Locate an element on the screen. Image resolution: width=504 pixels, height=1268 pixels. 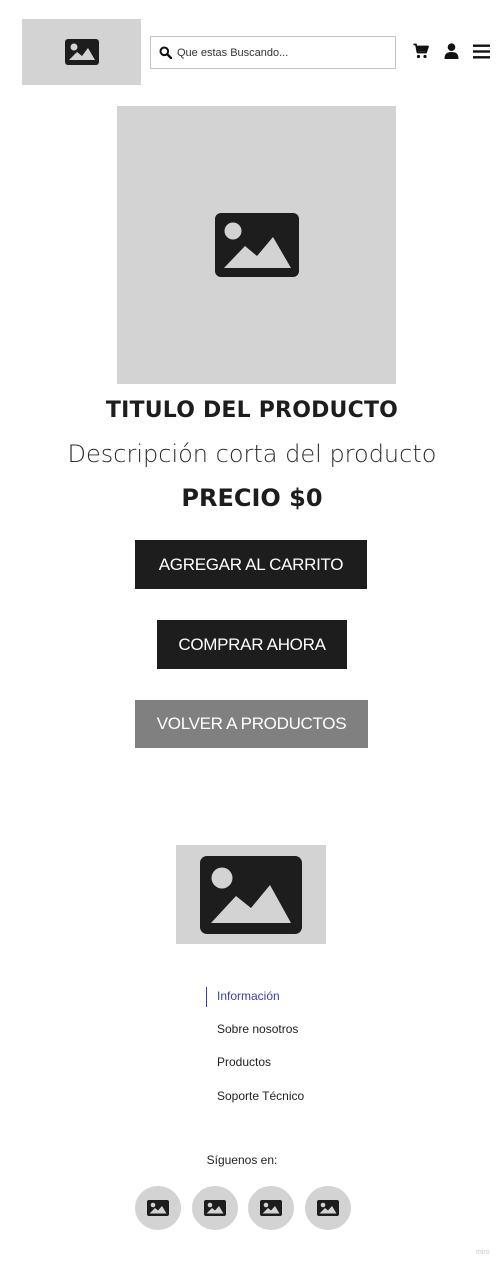
footer-link-sobre-nosotros: Sobre nosotros is located at coordinates (257, 1029).